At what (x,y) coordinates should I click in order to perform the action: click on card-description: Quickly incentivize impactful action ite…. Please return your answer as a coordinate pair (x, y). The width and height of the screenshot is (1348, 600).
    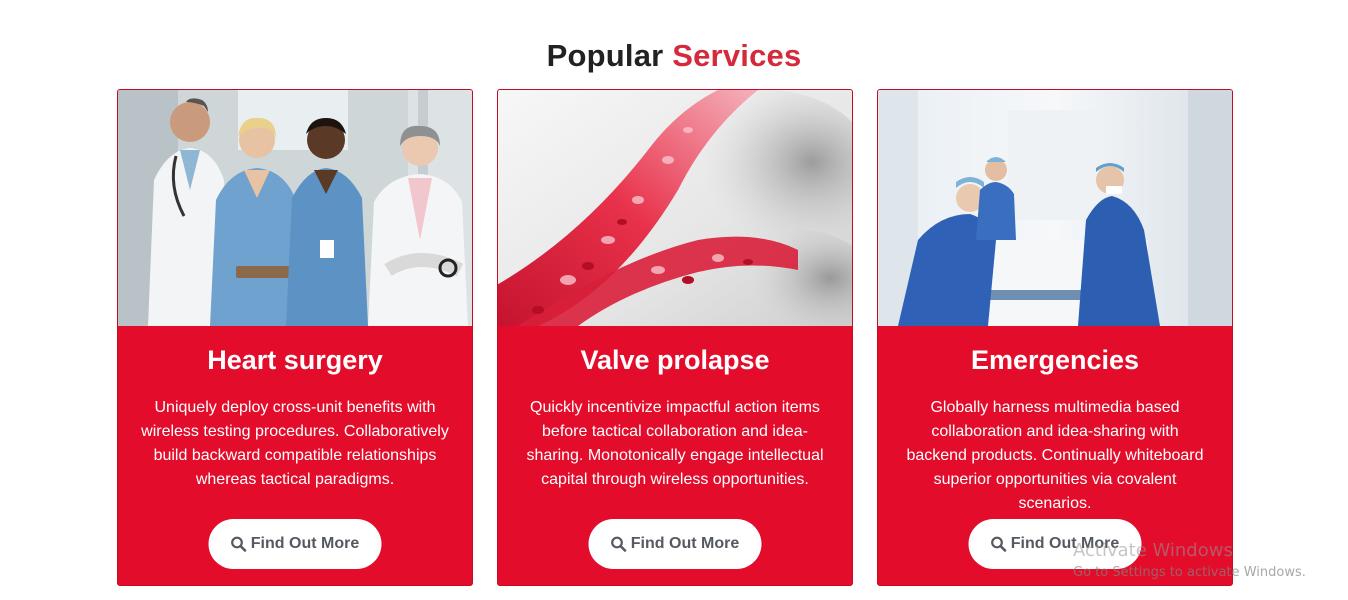
    Looking at the image, I should click on (675, 443).